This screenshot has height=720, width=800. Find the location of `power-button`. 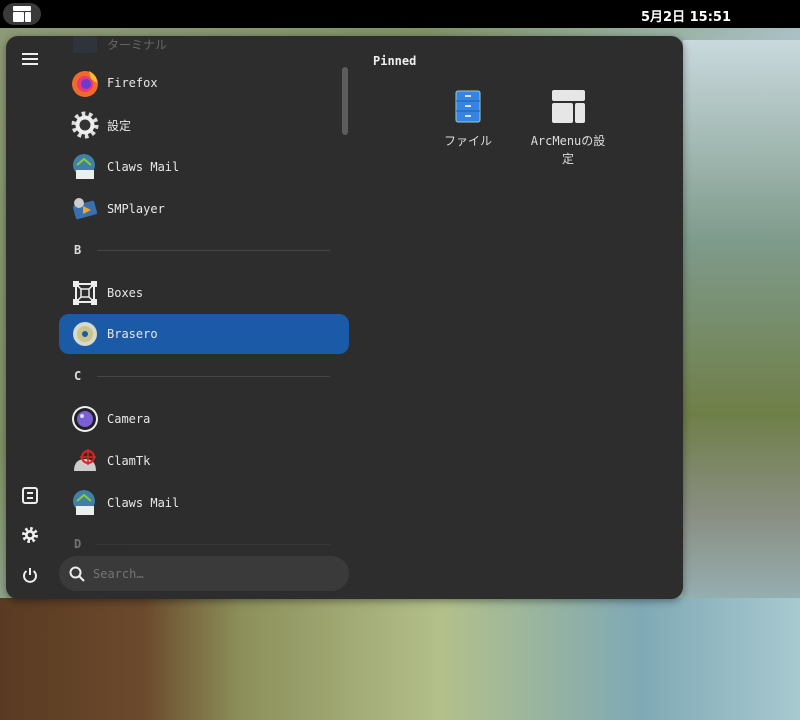

power-button is located at coordinates (30, 575).